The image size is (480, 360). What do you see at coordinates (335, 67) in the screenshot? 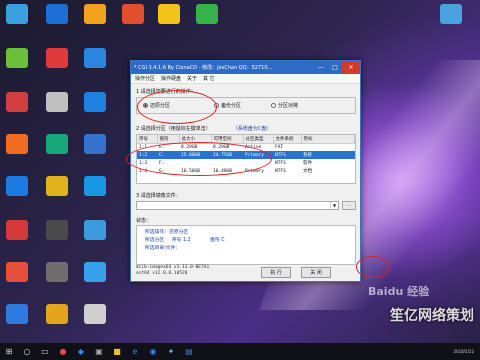
I see `maximize-button: □` at bounding box center [335, 67].